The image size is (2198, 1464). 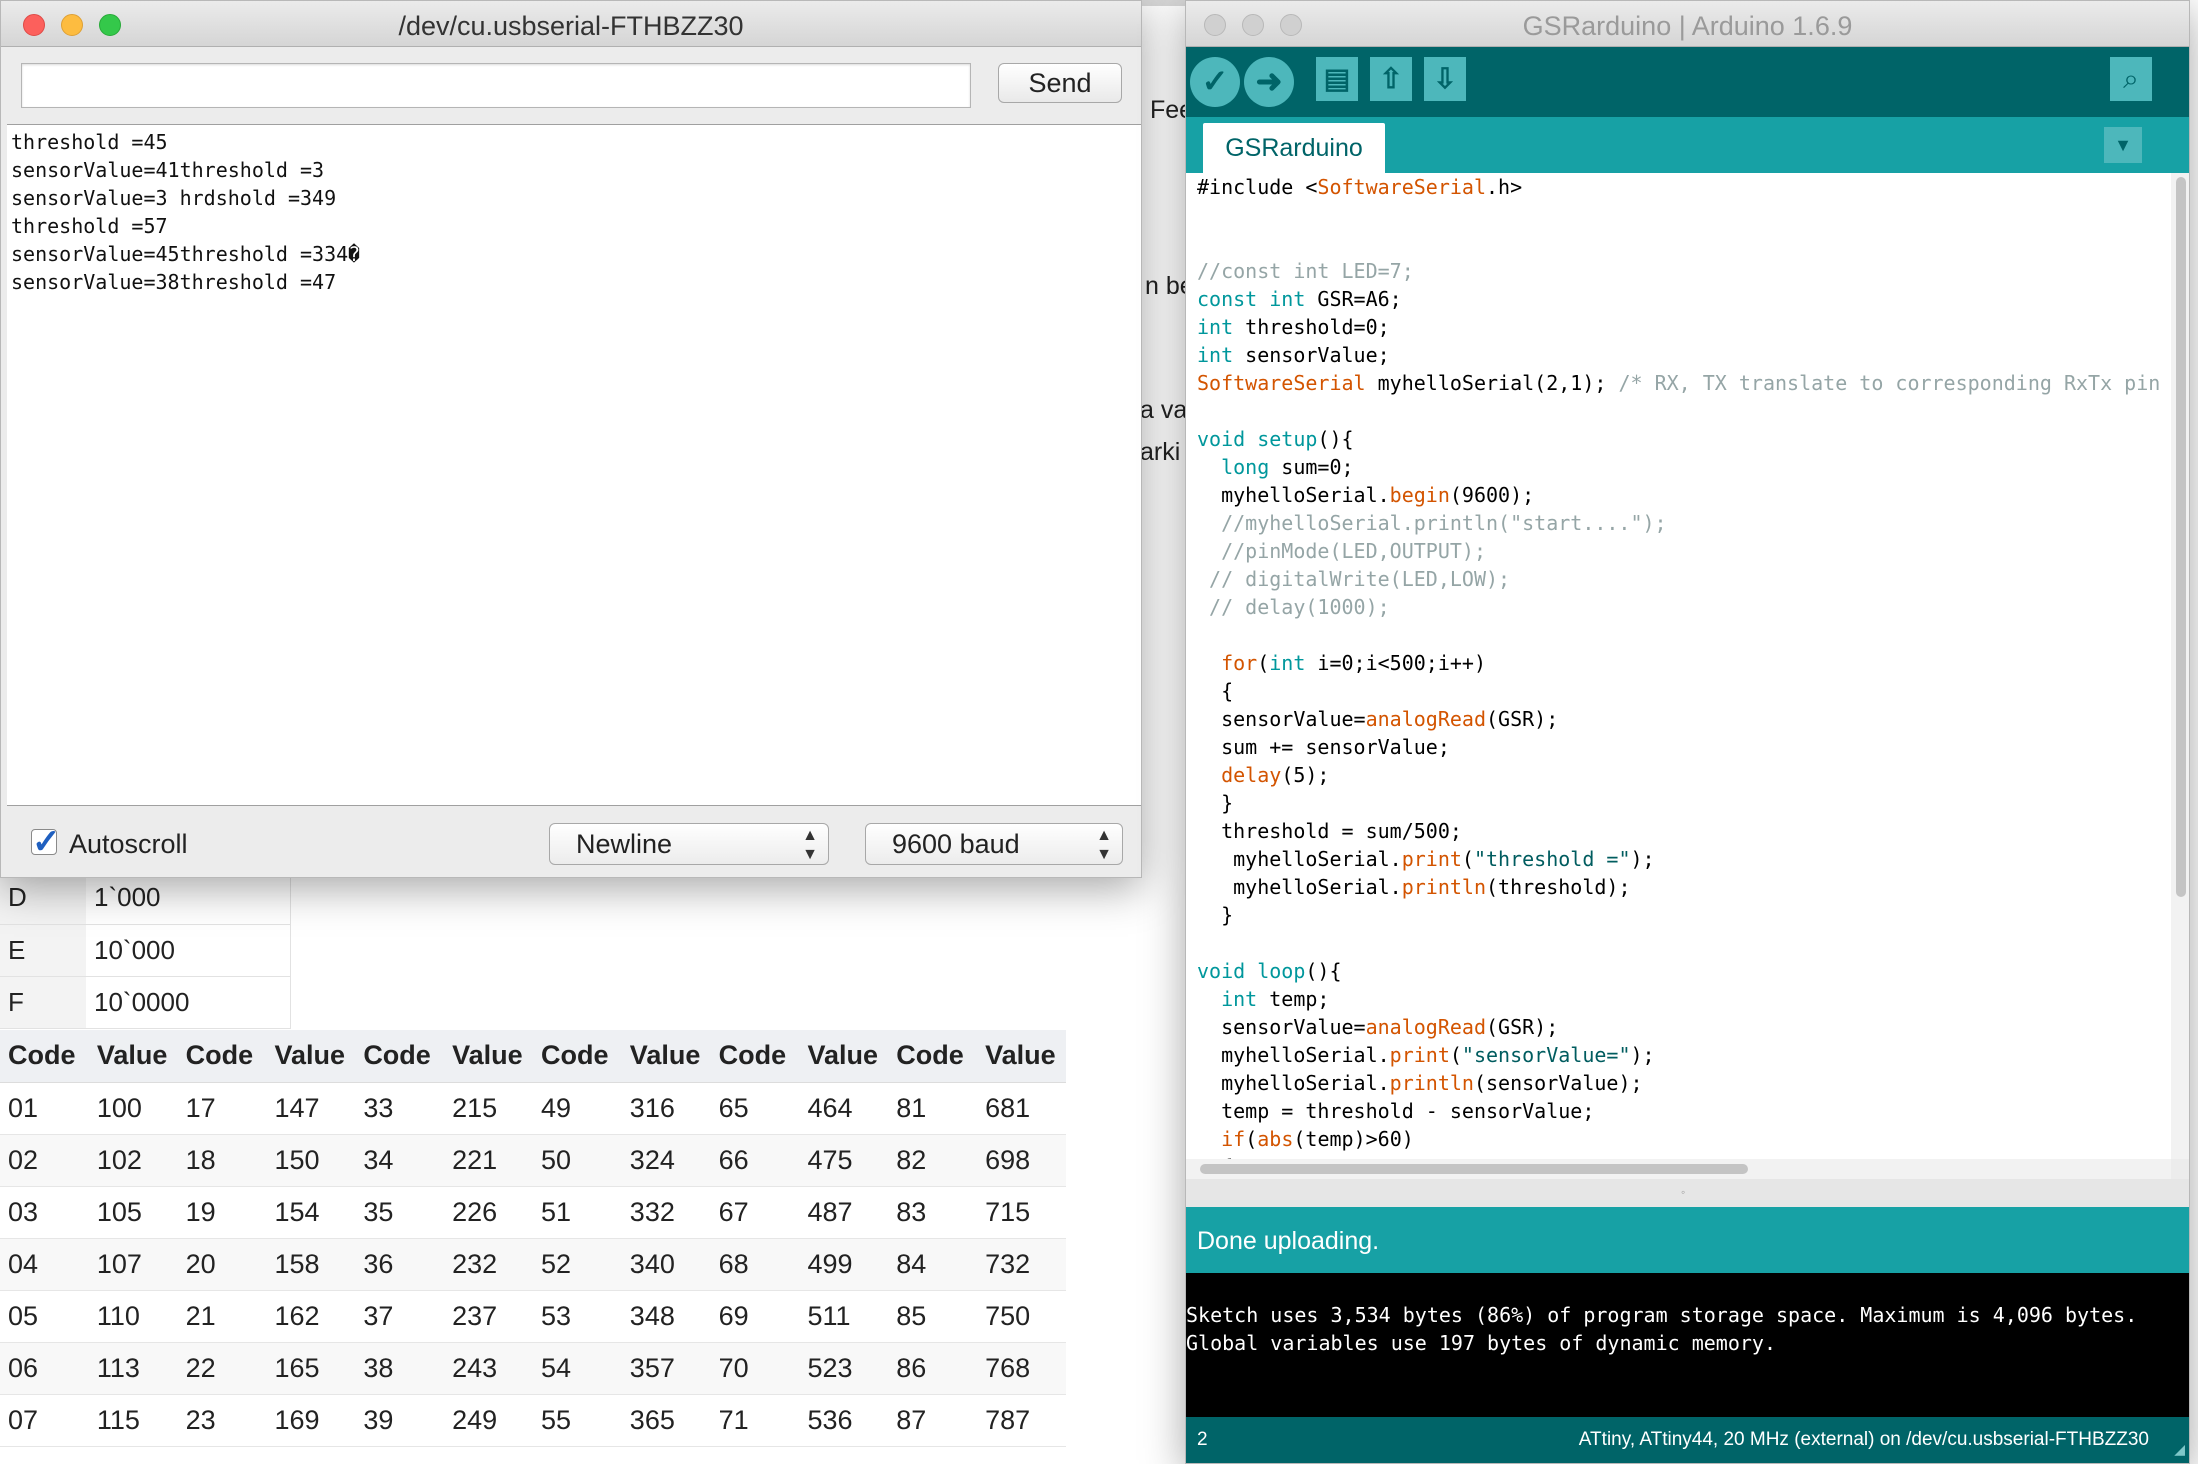 What do you see at coordinates (1445, 79) in the screenshot?
I see `save-sketch-button: ⇩` at bounding box center [1445, 79].